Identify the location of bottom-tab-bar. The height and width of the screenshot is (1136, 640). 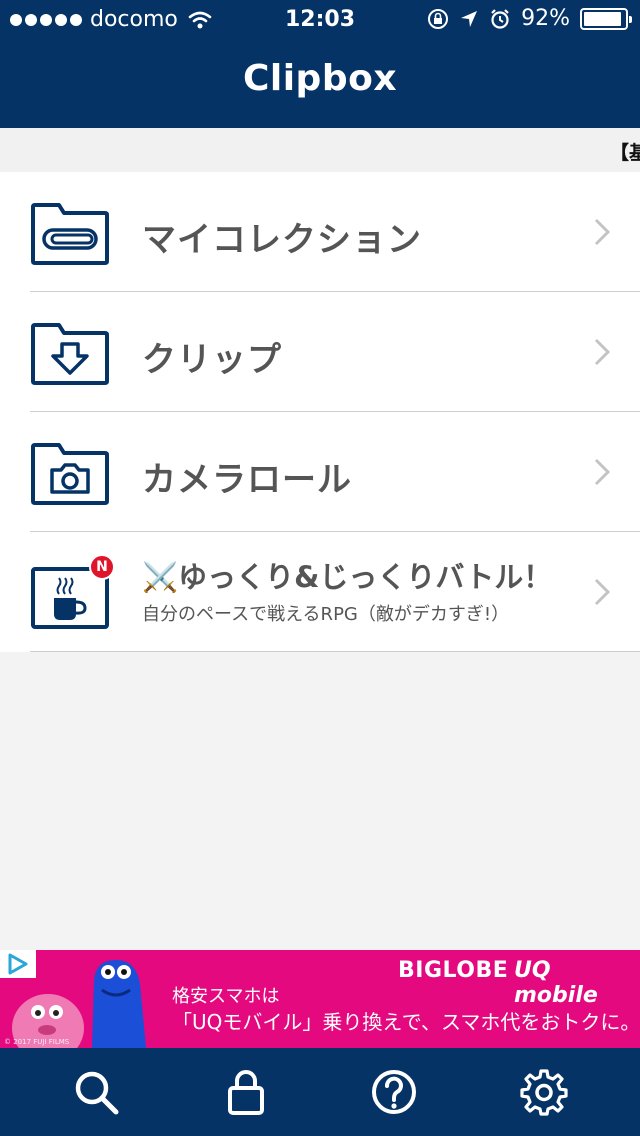
(320, 1092).